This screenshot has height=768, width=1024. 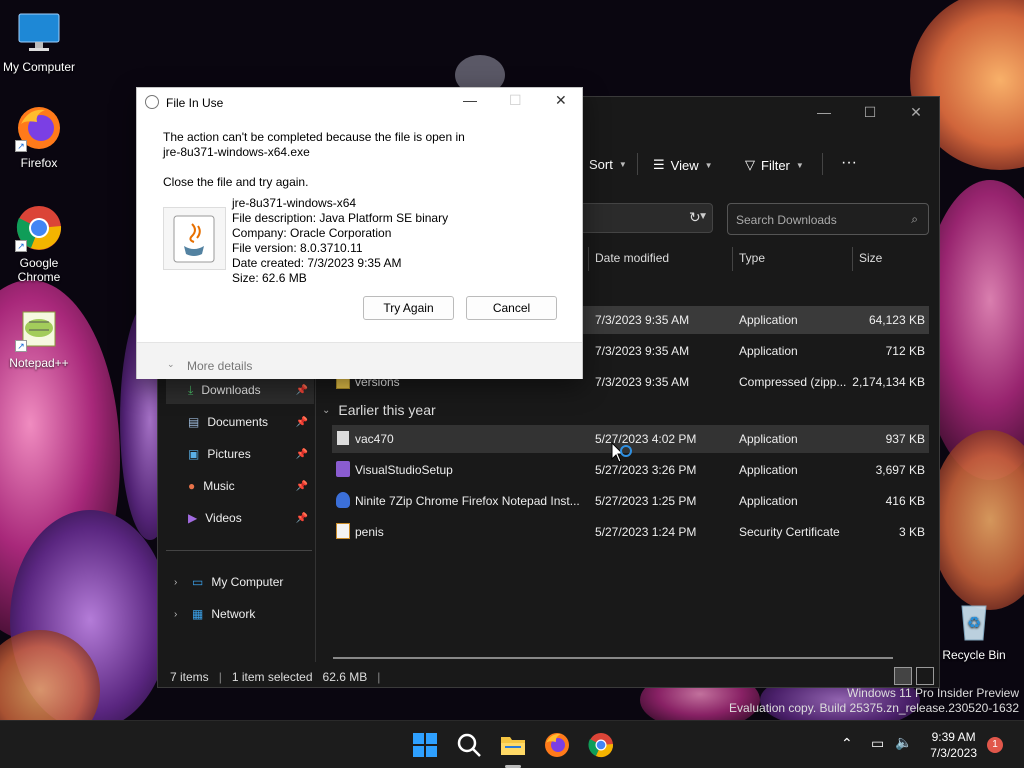 I want to click on desktop-icon-label: Notepad++, so click(x=39, y=363).